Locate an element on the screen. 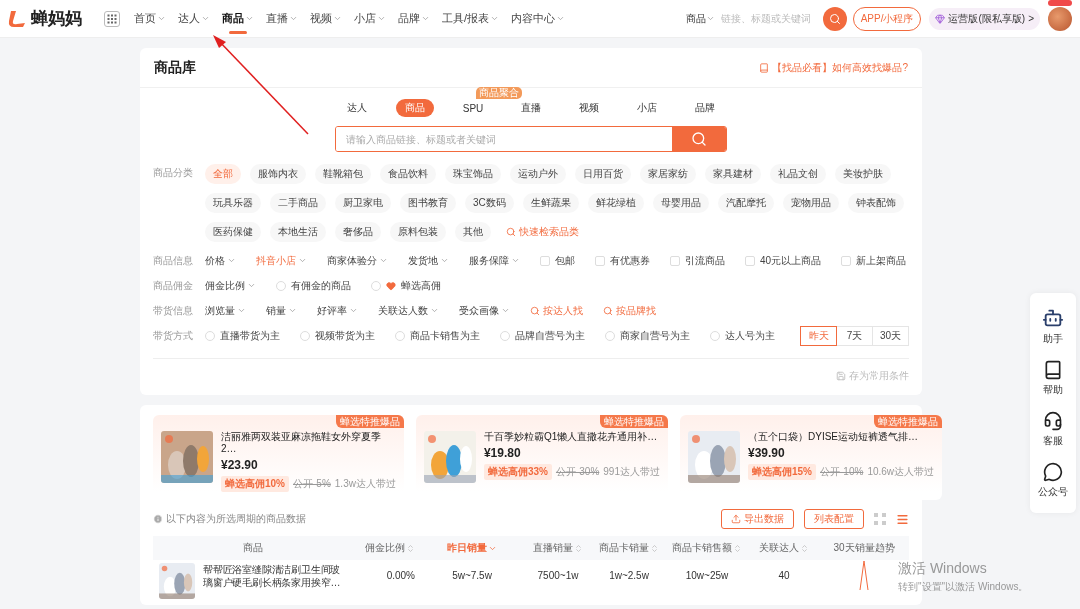  category-chip: 本地生活 is located at coordinates (298, 232).